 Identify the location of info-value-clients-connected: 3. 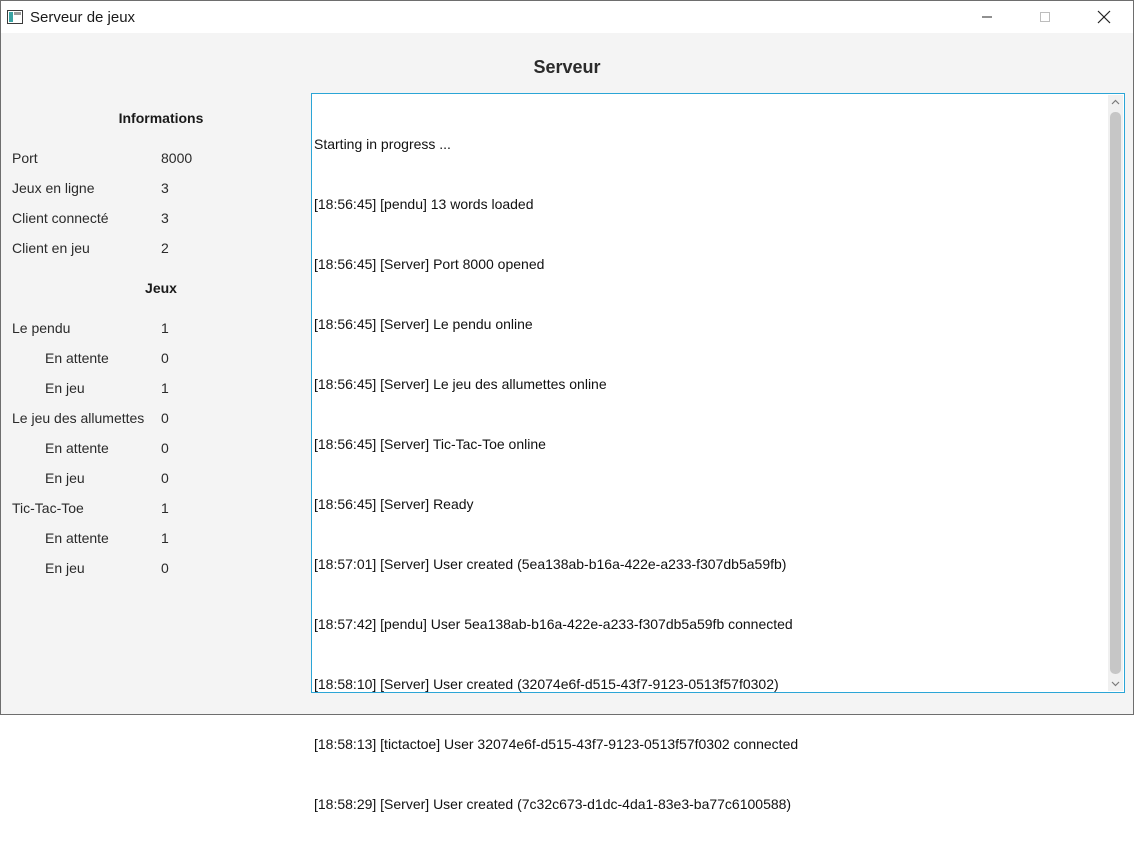
(165, 218).